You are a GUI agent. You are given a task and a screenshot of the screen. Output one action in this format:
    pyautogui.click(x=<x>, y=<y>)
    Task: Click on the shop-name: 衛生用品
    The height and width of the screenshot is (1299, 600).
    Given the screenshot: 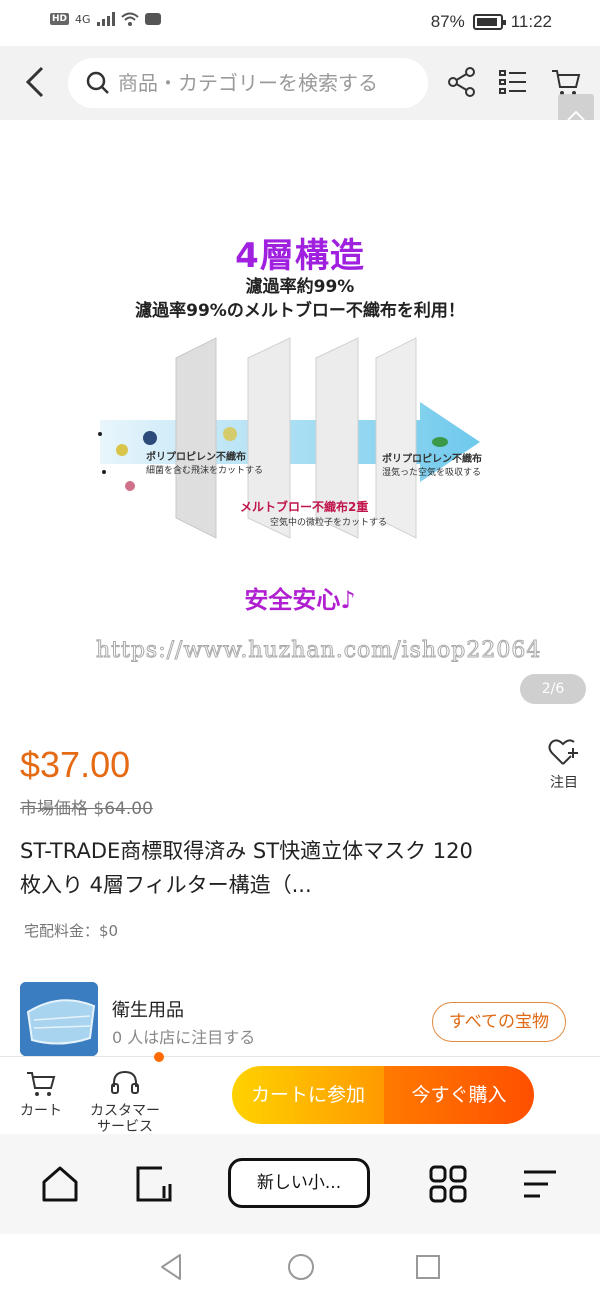 What is the action you would take?
    pyautogui.click(x=148, y=1009)
    